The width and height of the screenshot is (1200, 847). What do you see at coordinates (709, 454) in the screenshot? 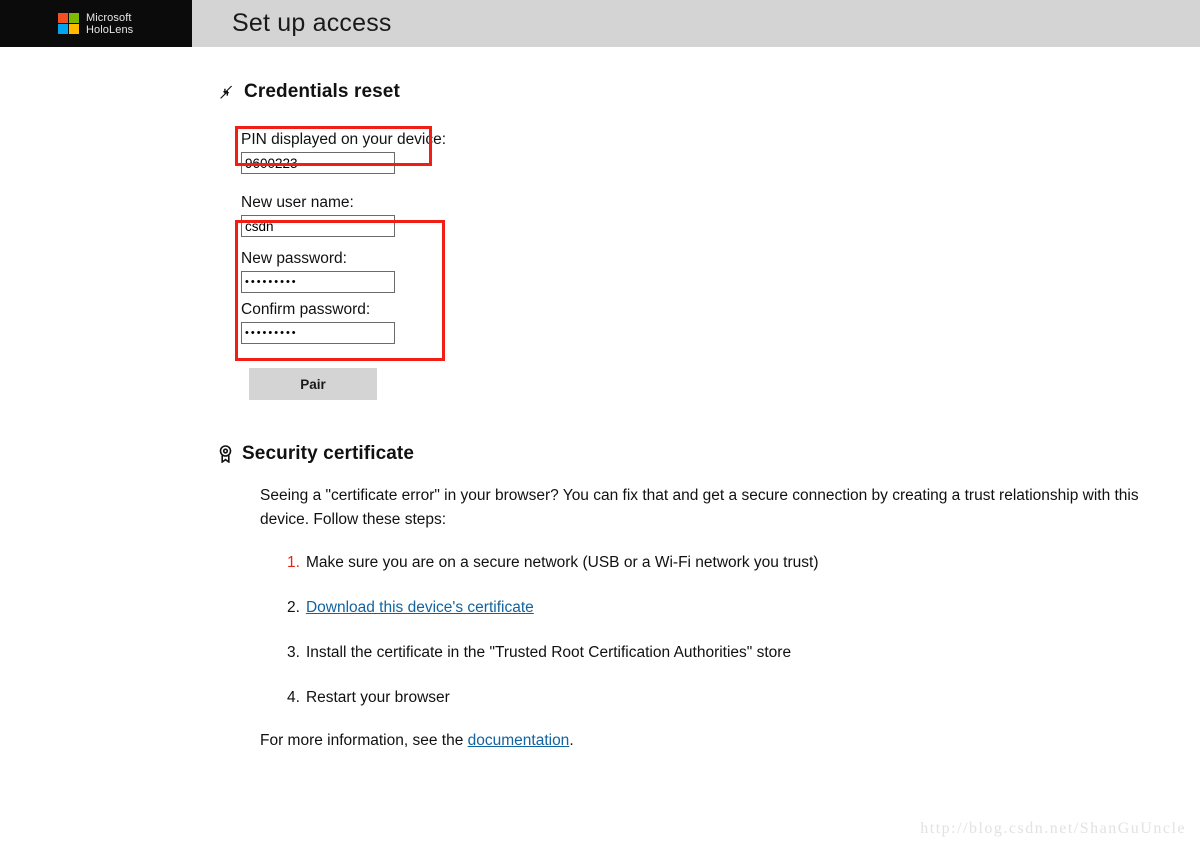
I see `security-certificate-heading: Security certificate` at bounding box center [709, 454].